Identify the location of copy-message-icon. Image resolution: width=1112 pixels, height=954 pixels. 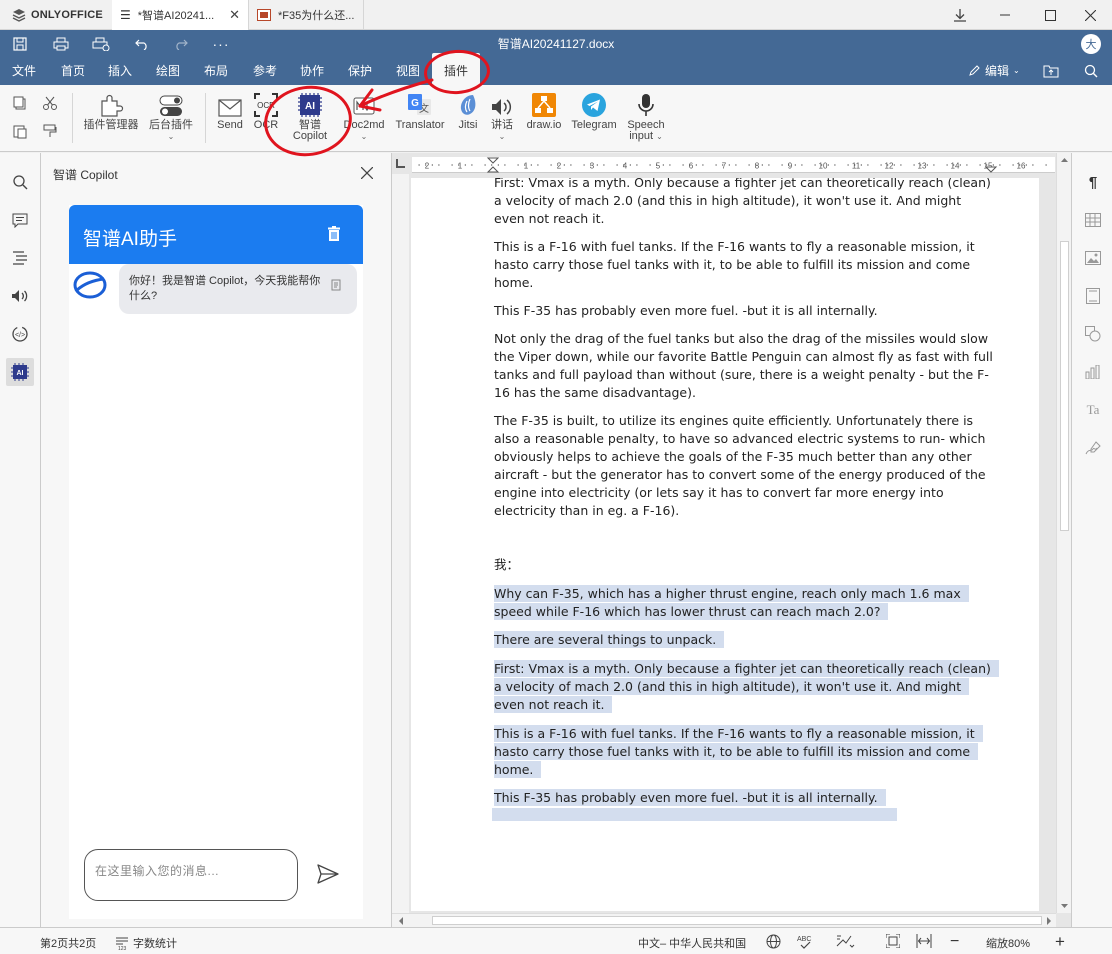
(336, 285).